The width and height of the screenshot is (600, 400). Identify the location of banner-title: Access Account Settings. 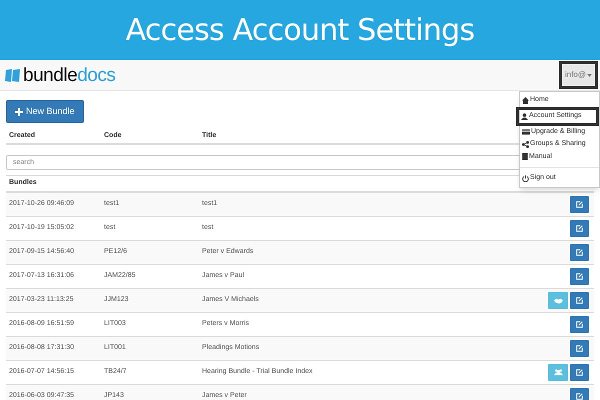
(300, 31).